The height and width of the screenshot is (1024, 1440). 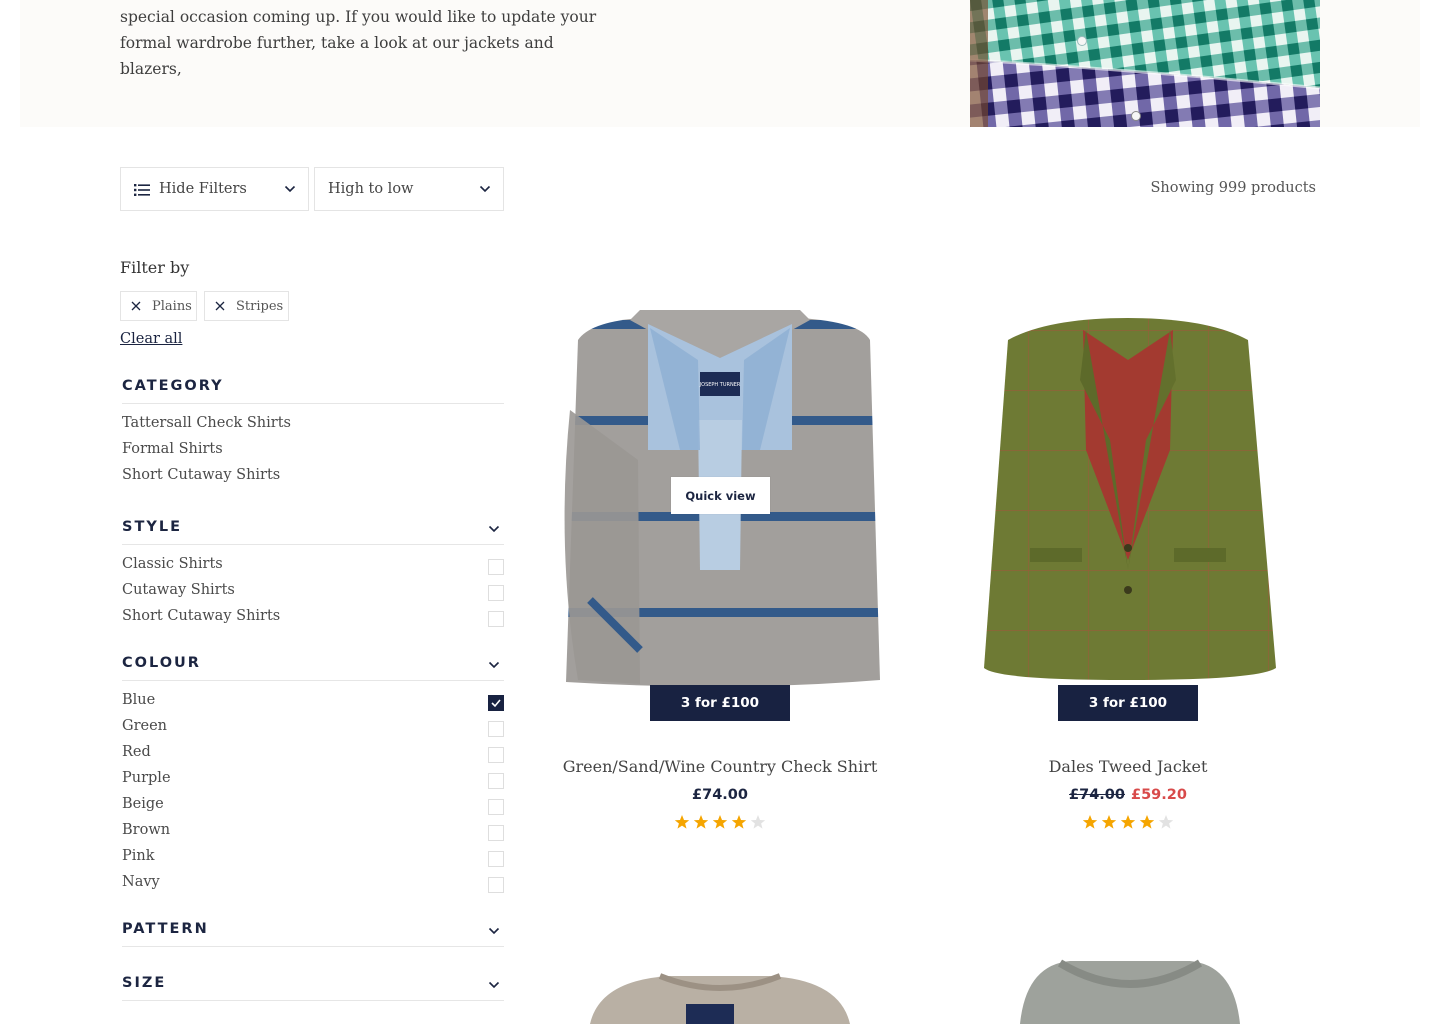 What do you see at coordinates (313, 729) in the screenshot?
I see `colour-filter-option: Green` at bounding box center [313, 729].